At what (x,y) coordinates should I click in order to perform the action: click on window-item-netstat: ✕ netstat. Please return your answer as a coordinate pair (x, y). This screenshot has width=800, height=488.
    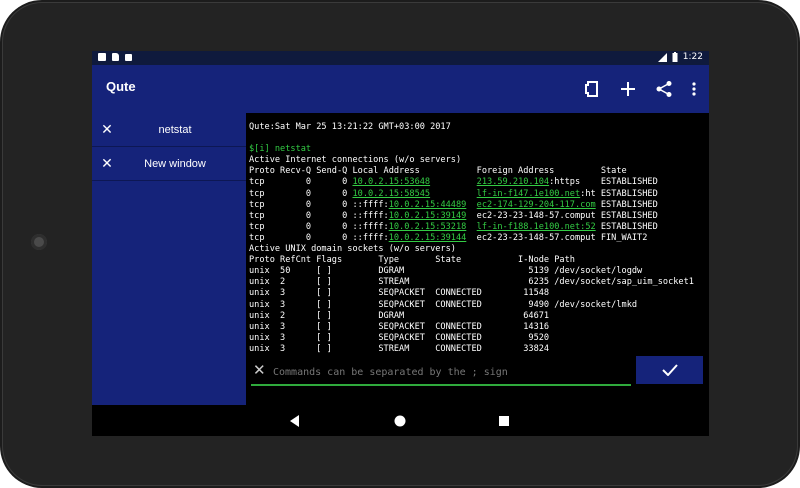
    Looking at the image, I should click on (169, 130).